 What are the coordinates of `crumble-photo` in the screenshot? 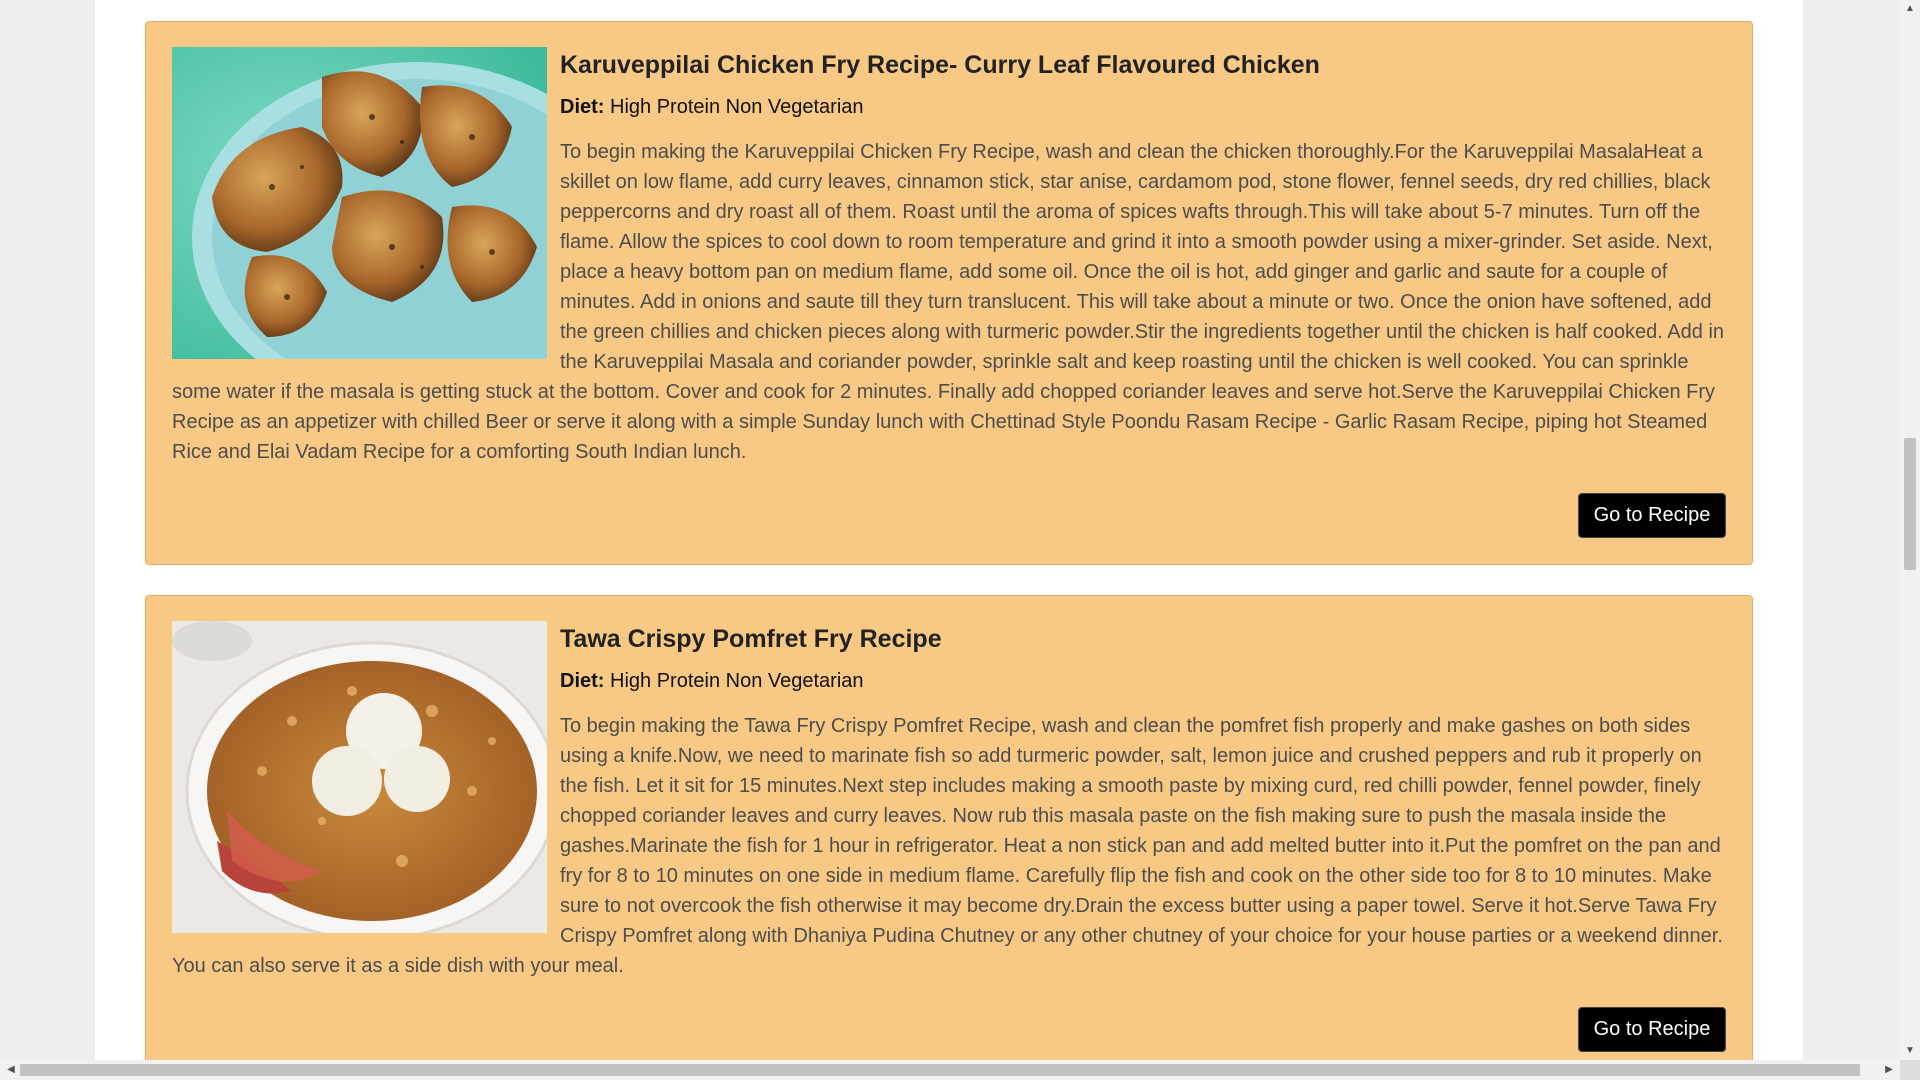 It's located at (359, 777).